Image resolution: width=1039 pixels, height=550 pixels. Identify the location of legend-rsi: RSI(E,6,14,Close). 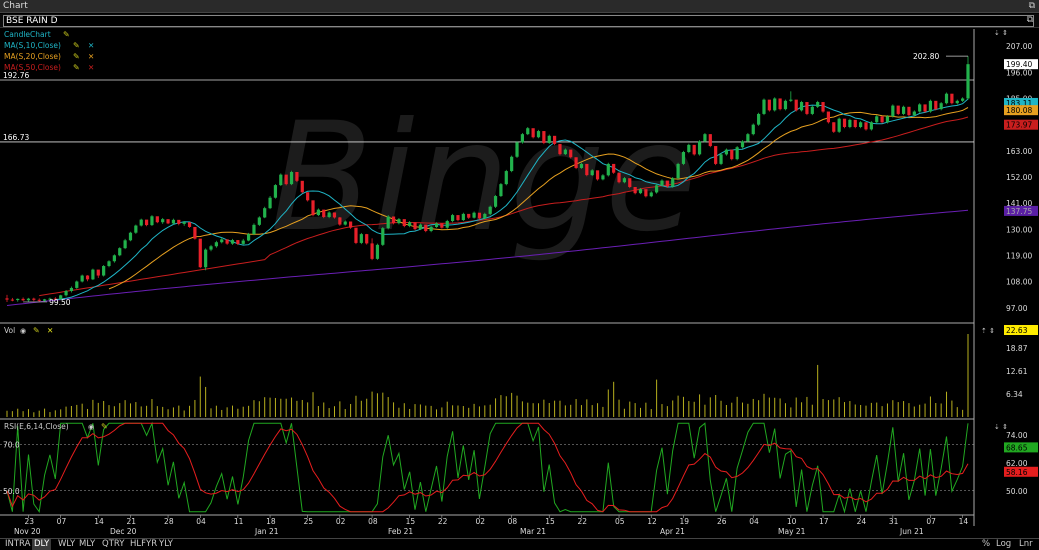
(36, 426).